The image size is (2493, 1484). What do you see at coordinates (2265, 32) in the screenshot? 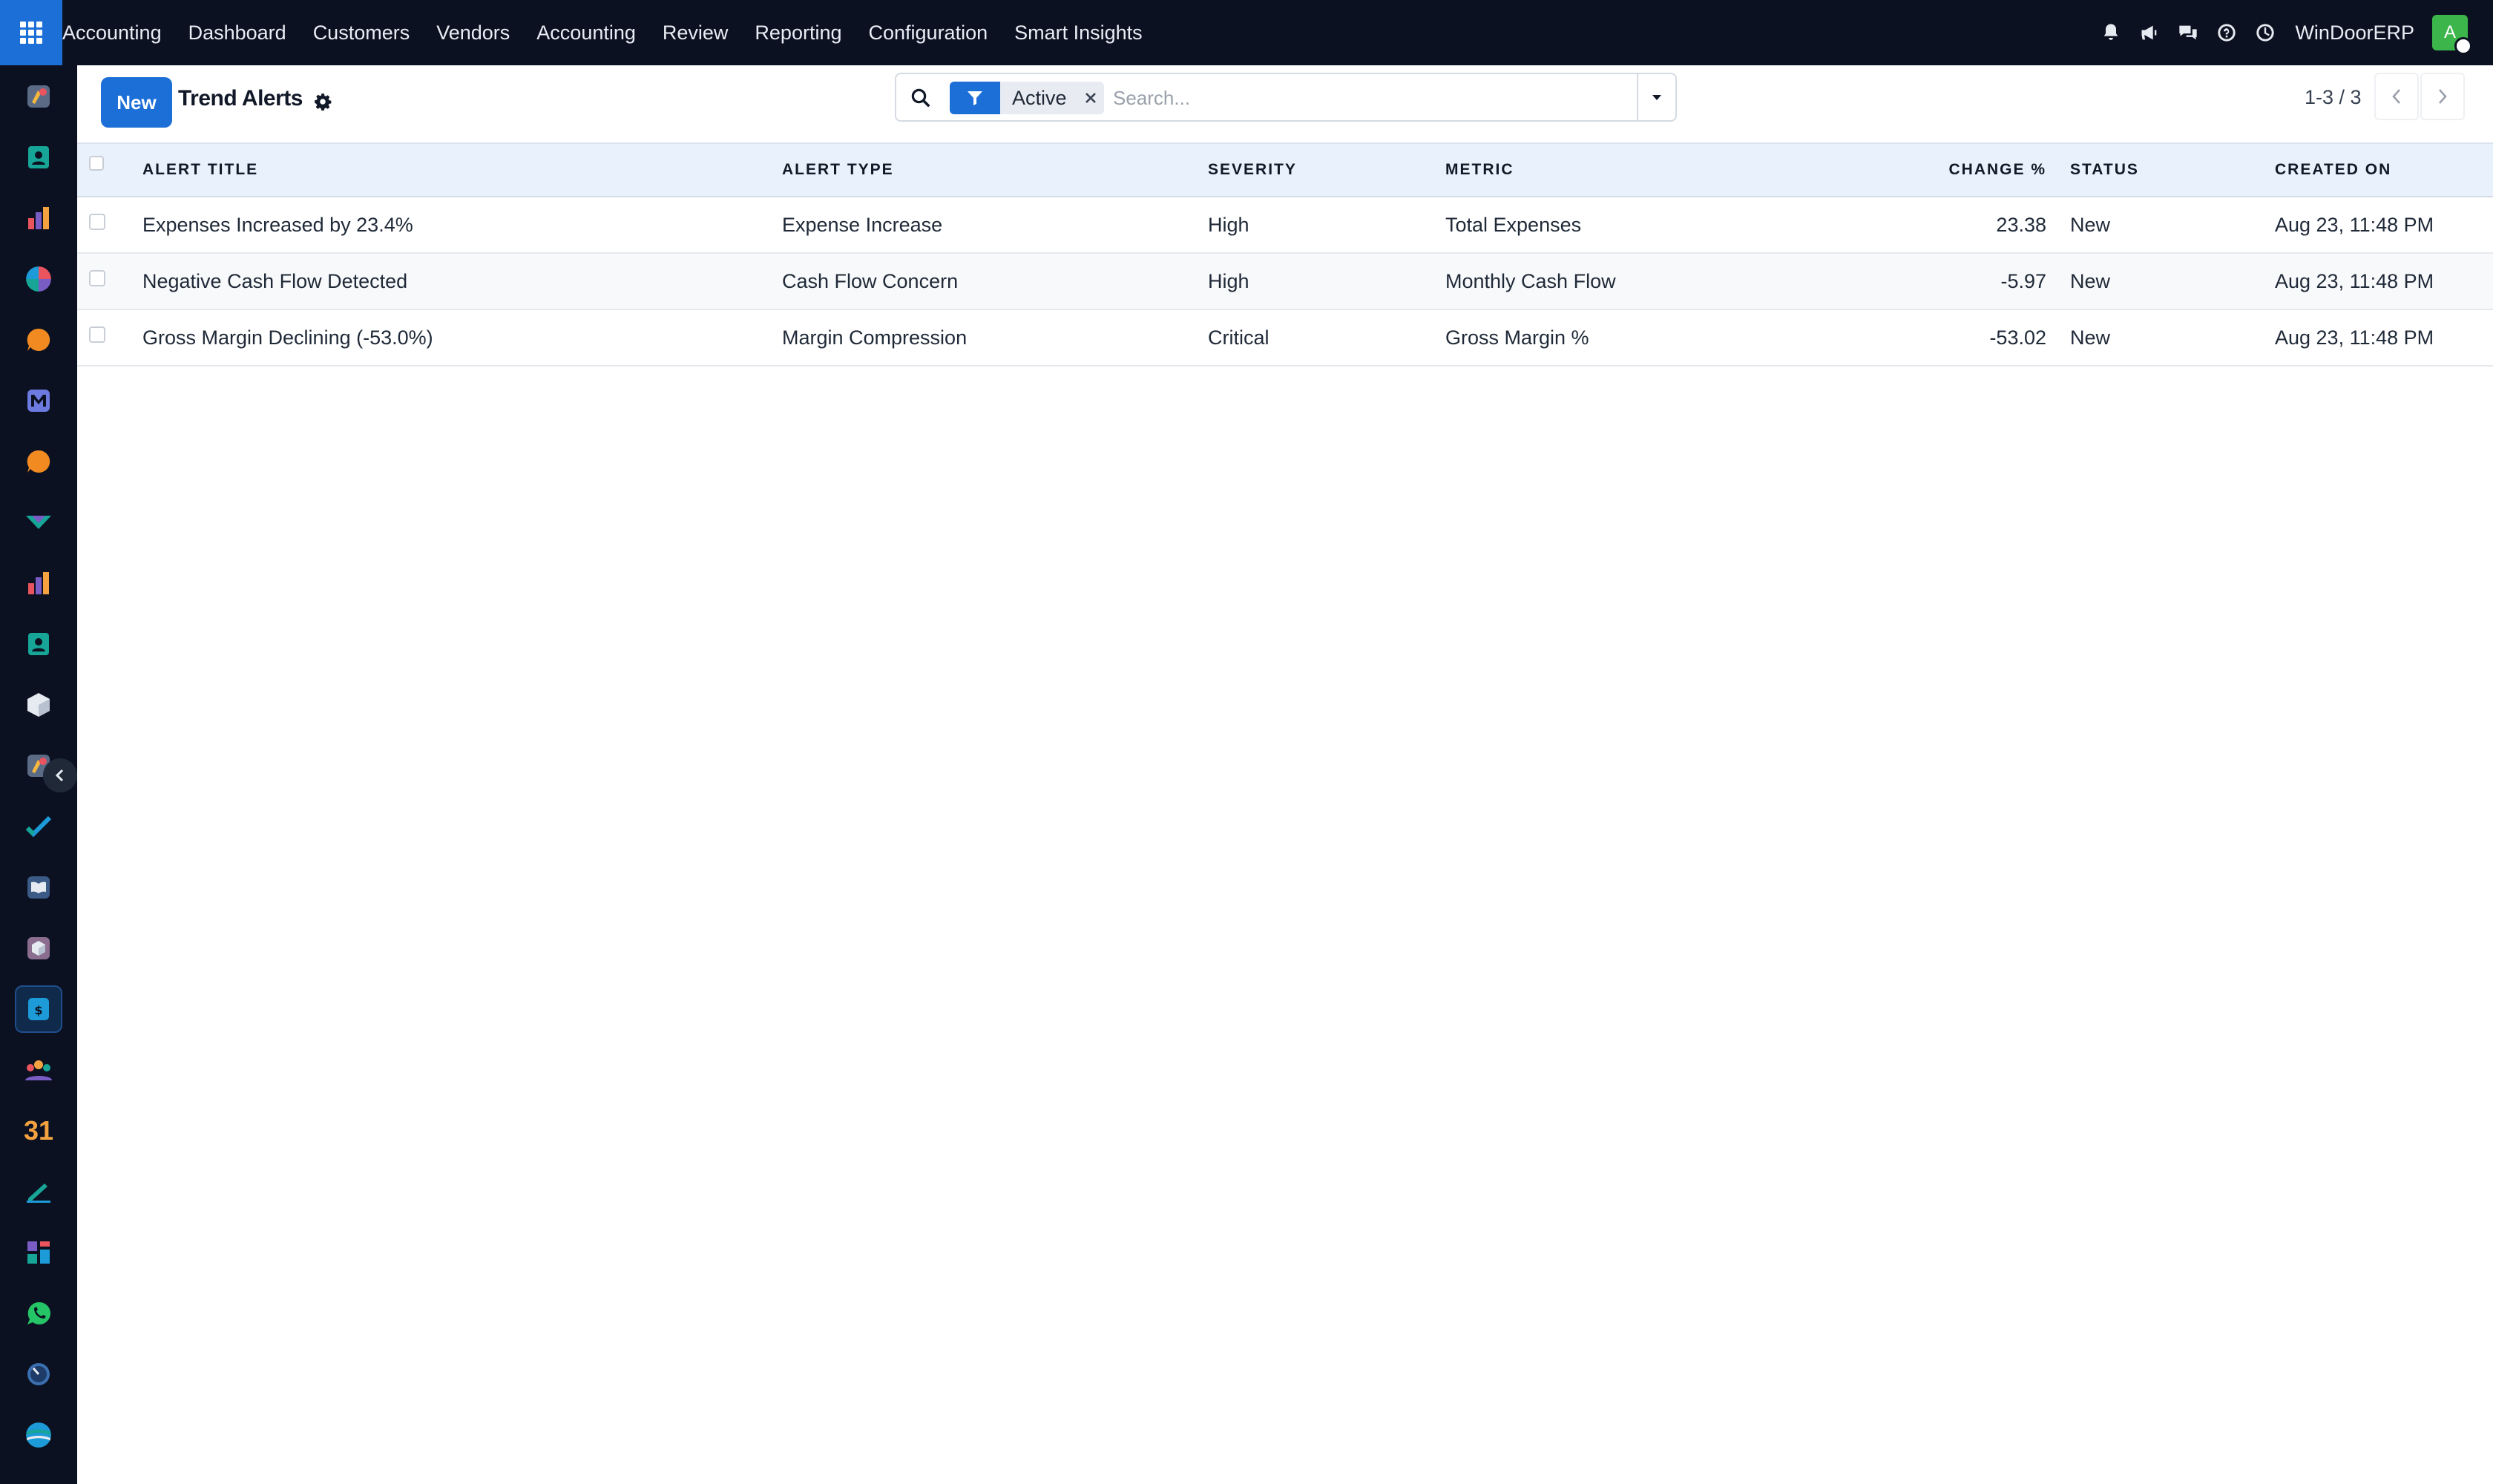
I see `clock-icon` at bounding box center [2265, 32].